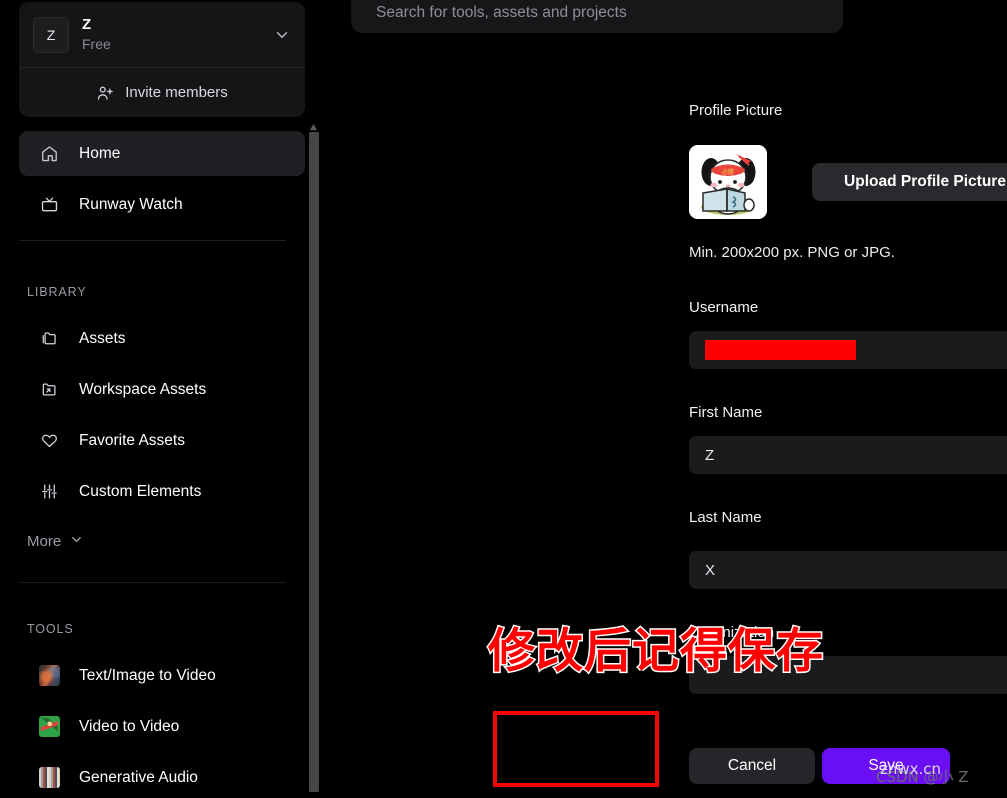  Describe the element at coordinates (725, 517) in the screenshot. I see `last-name-label: Last Name` at that location.